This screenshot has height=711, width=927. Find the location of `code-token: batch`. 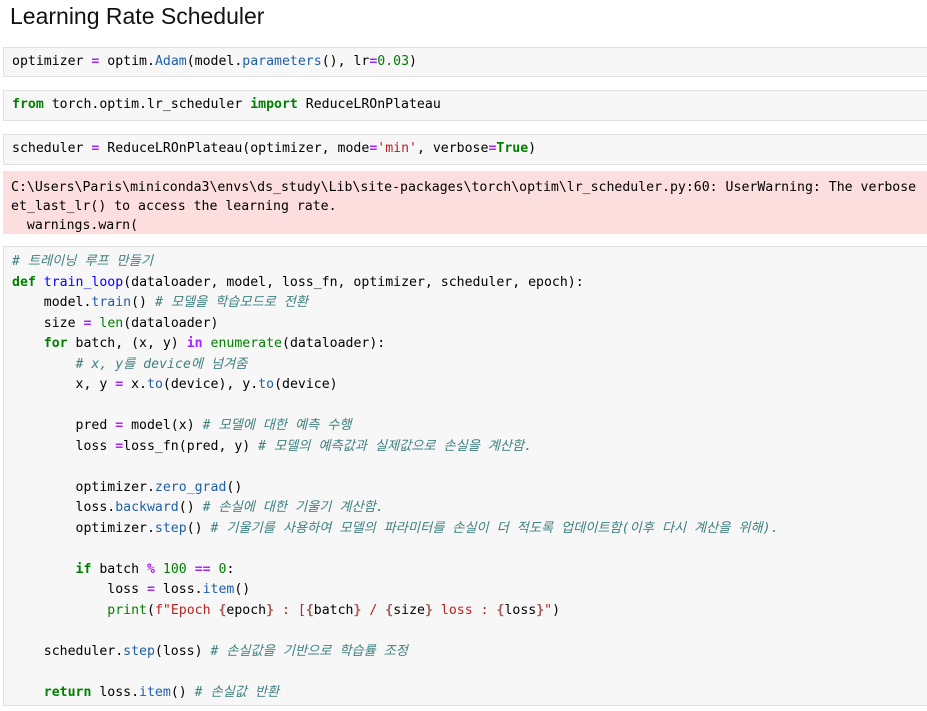

code-token: batch is located at coordinates (333, 610).